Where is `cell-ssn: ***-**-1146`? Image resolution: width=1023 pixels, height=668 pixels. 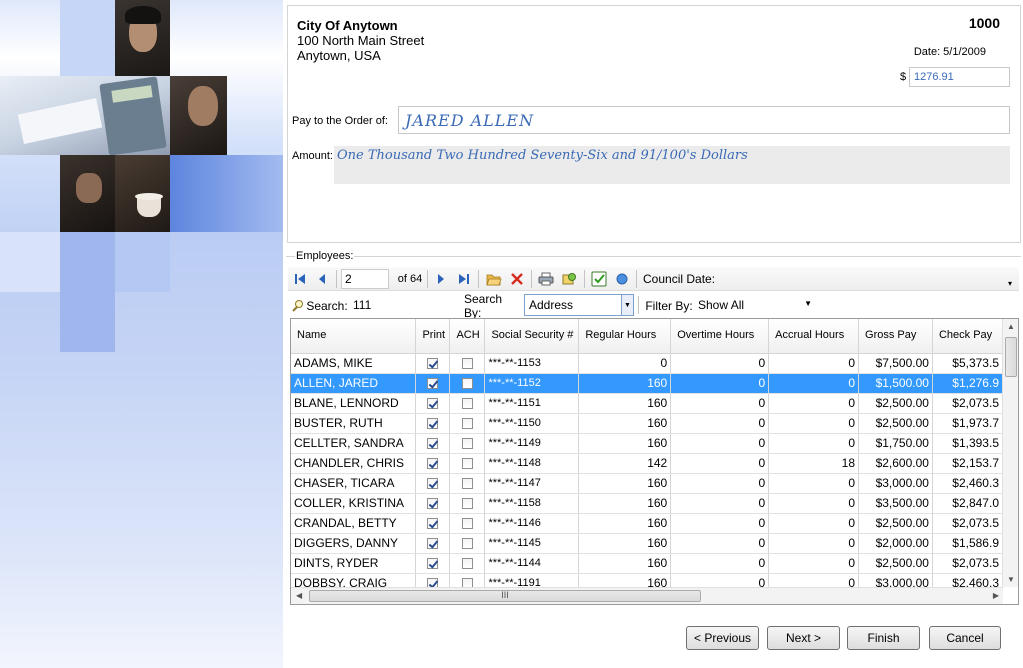 cell-ssn: ***-**-1146 is located at coordinates (532, 523).